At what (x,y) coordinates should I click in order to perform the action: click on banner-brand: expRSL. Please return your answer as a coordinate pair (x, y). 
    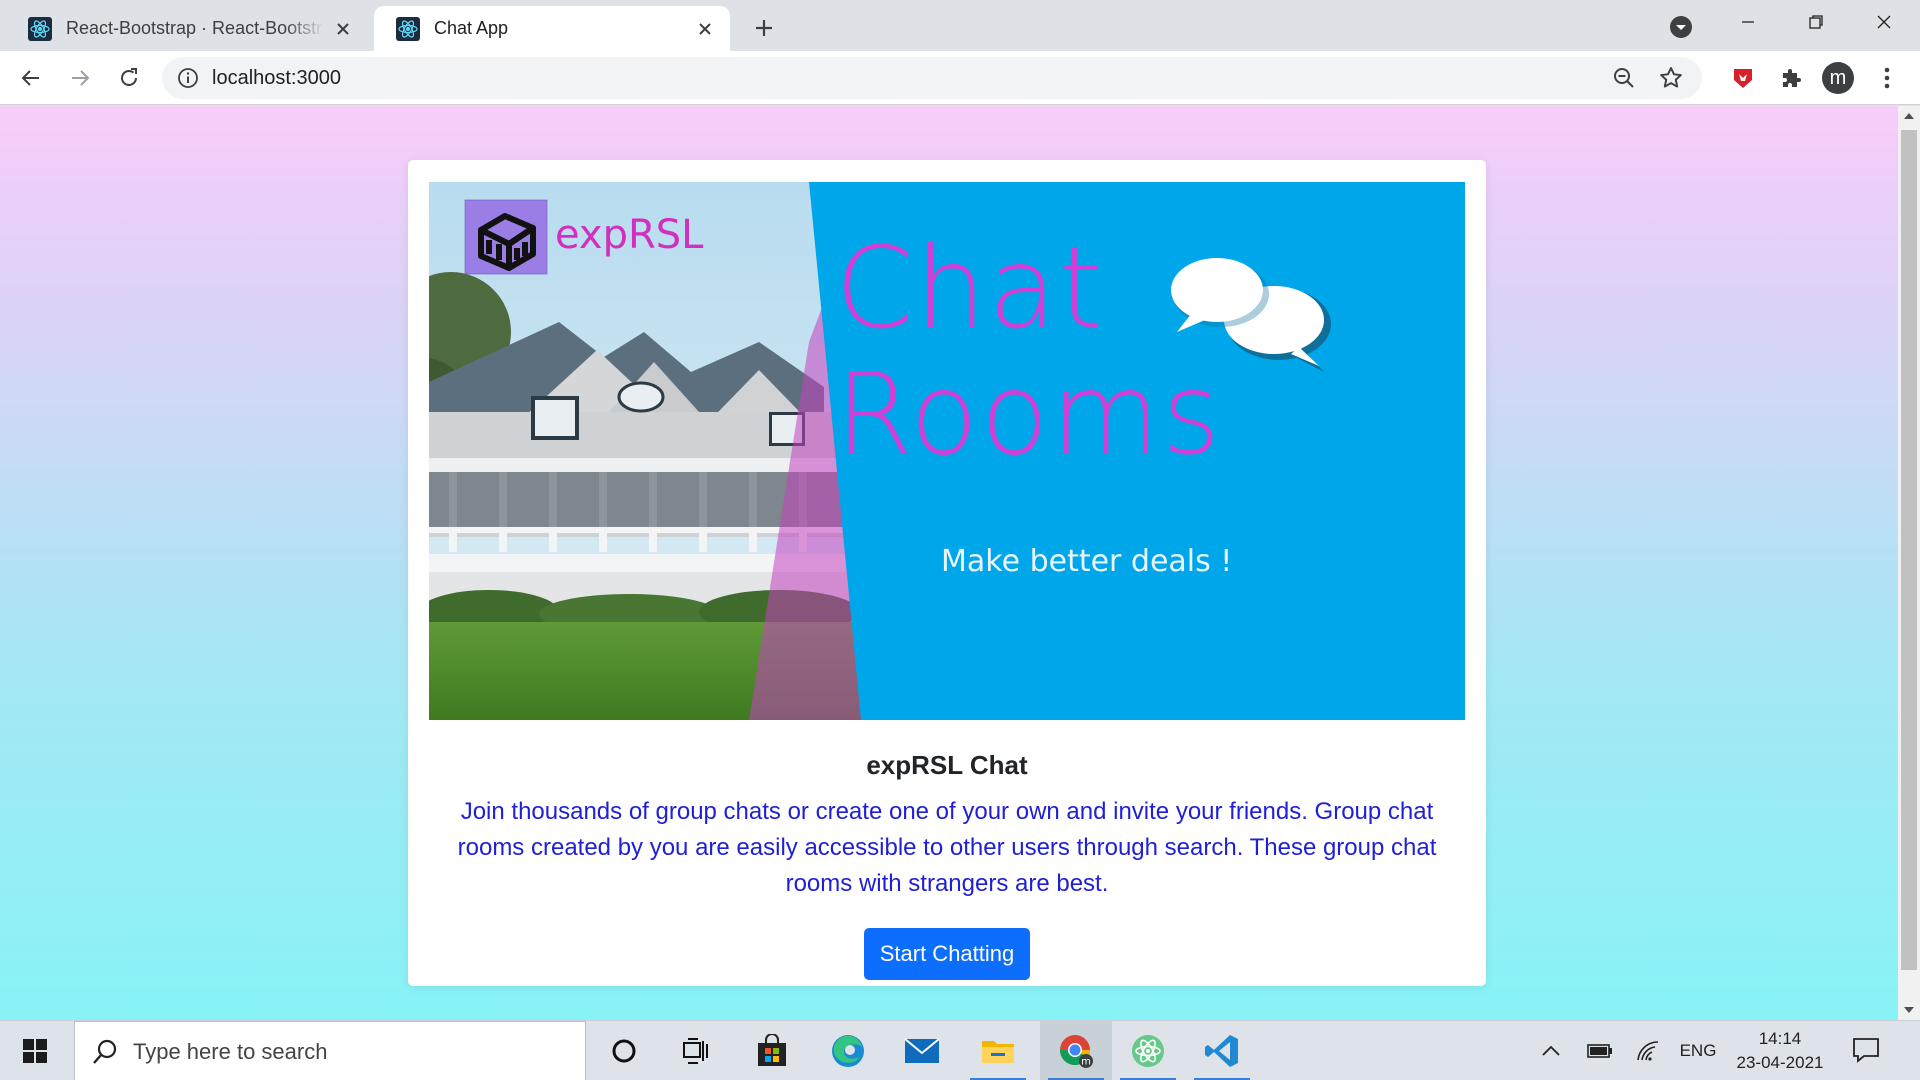
    Looking at the image, I should click on (629, 235).